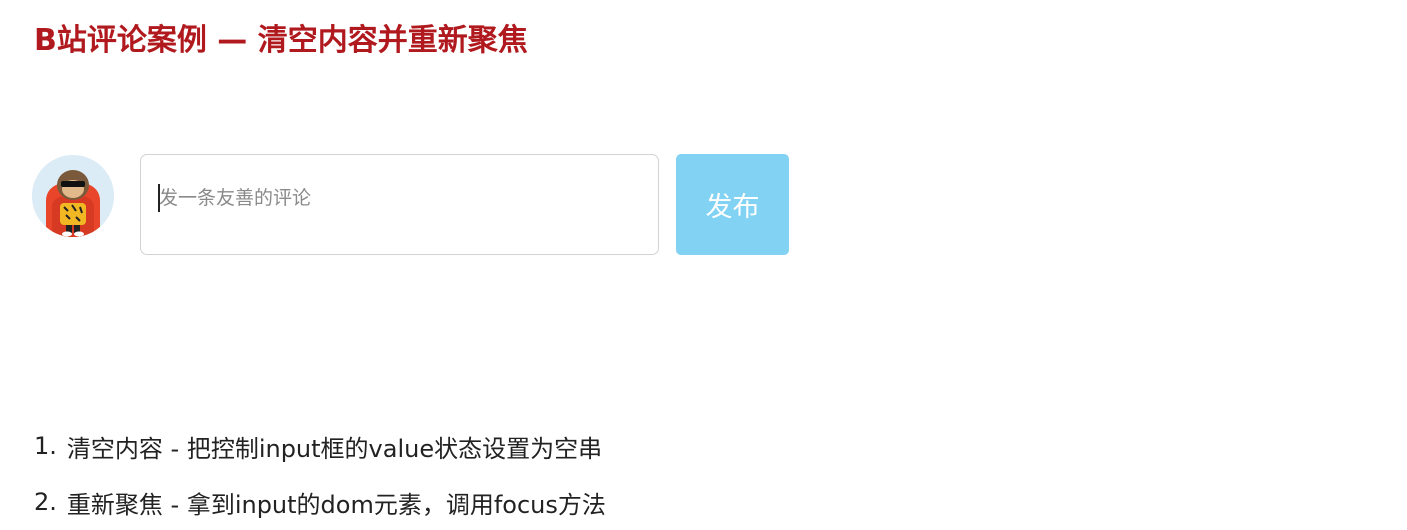  Describe the element at coordinates (336, 504) in the screenshot. I see `list-item-text: 重新聚焦 - 拿到input的dom元素，调用focus方法` at that location.